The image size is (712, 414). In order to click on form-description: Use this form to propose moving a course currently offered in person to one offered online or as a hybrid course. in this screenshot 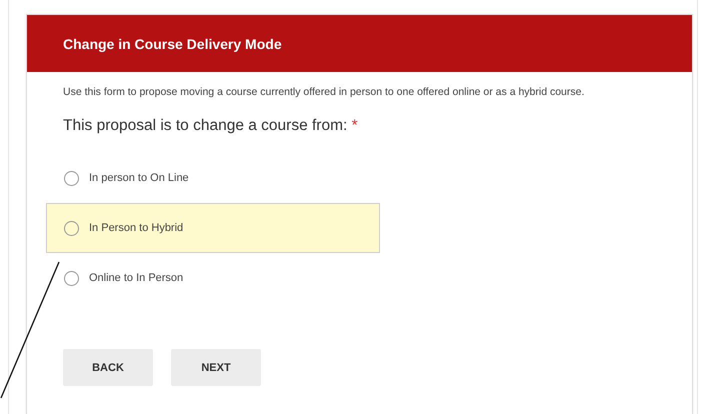, I will do `click(324, 92)`.